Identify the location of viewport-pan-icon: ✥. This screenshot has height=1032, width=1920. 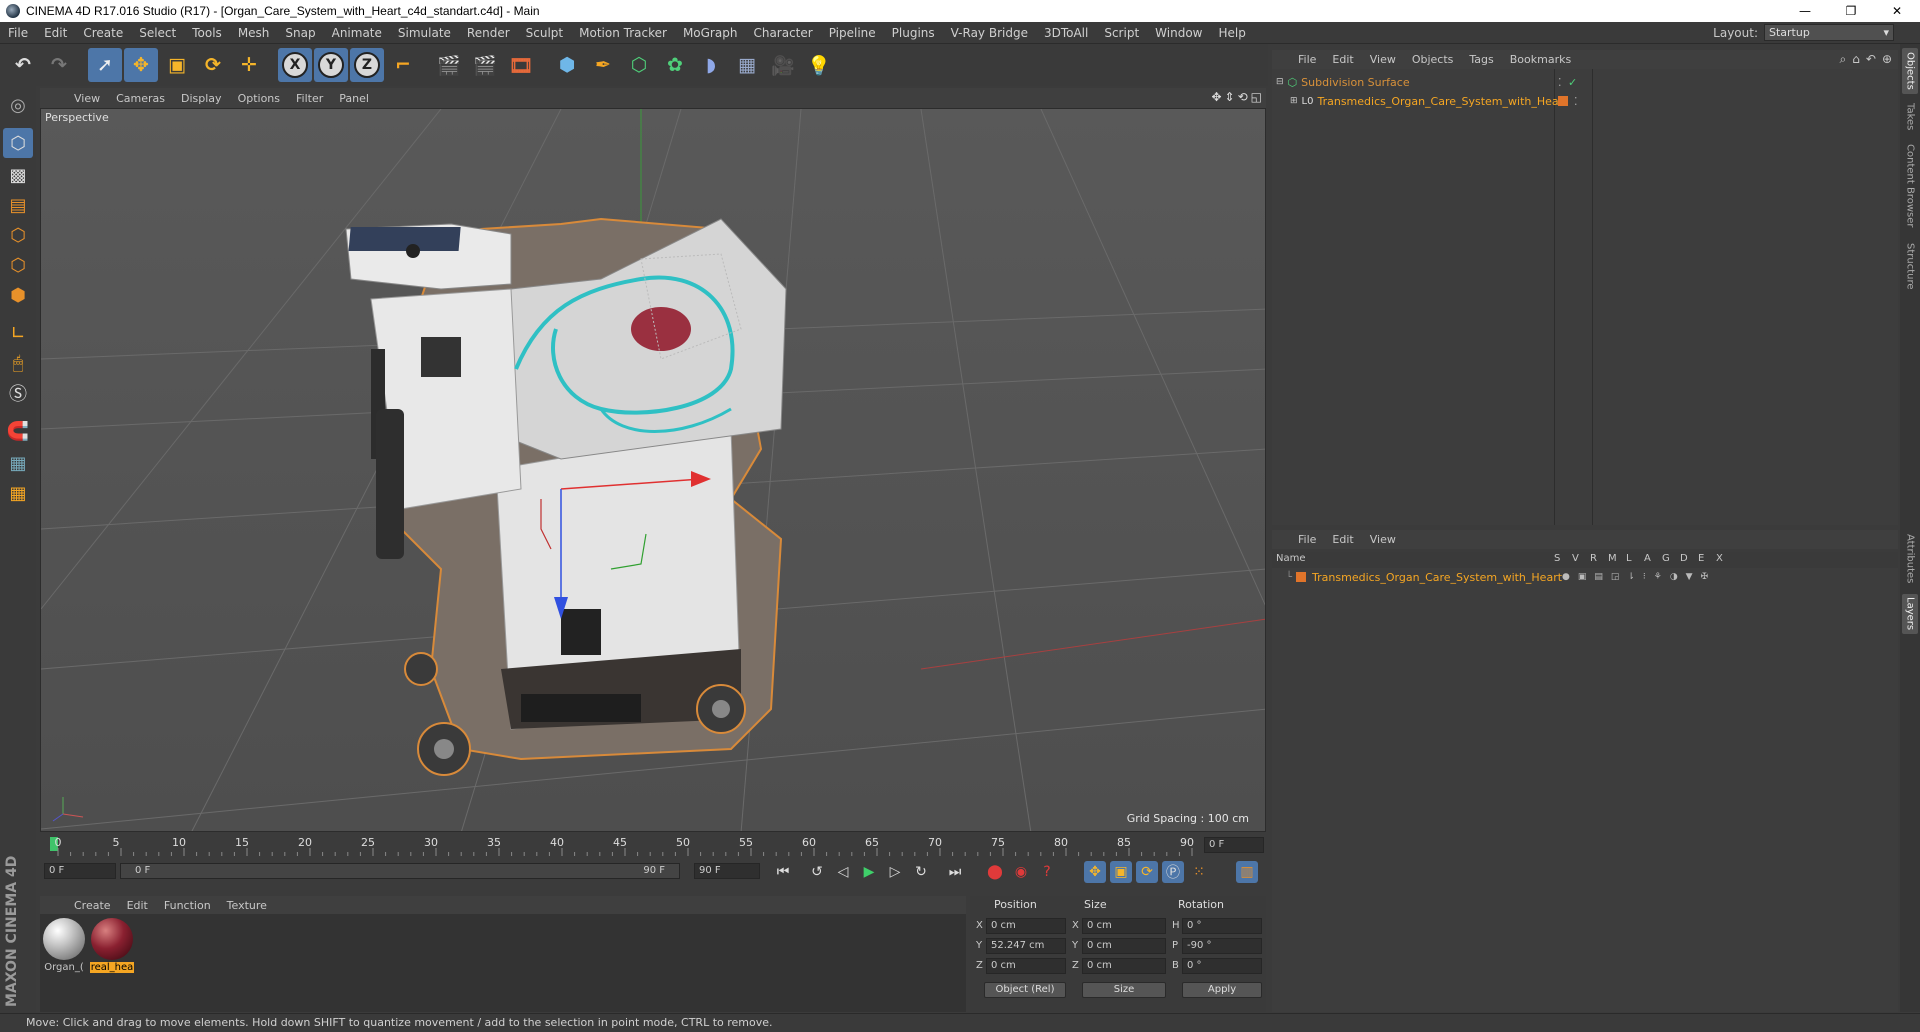
(1216, 97).